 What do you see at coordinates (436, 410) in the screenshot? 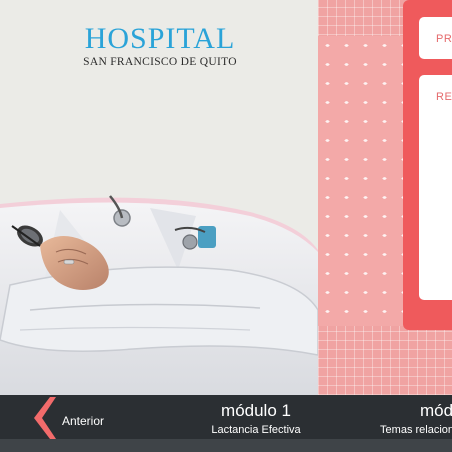
I see `module-2-title: módulo 2` at bounding box center [436, 410].